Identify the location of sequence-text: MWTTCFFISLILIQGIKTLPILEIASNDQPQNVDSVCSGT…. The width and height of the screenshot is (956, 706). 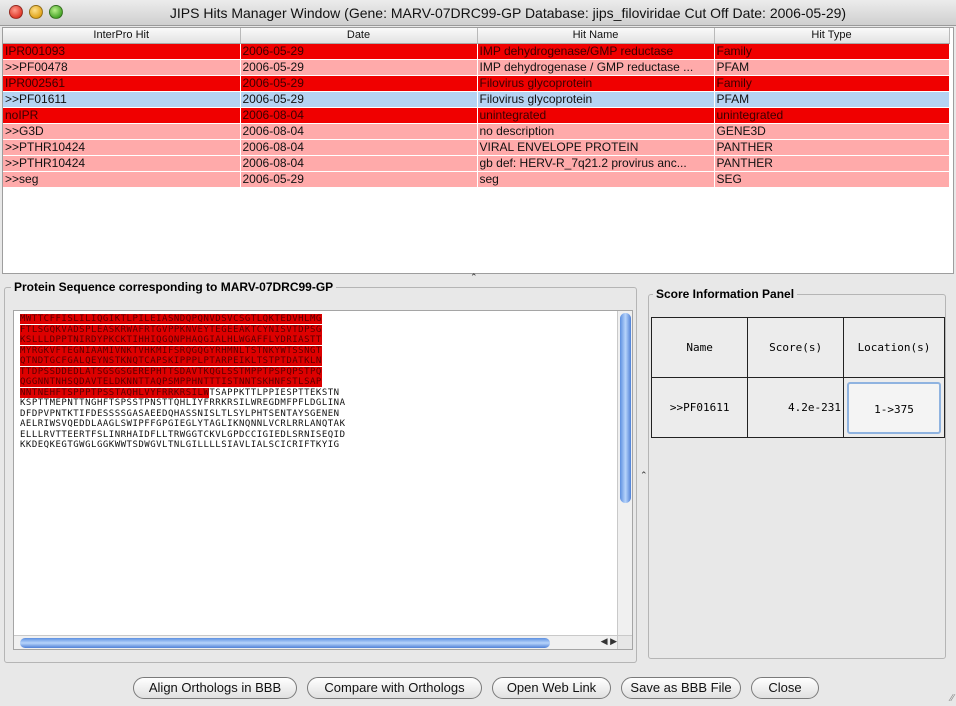
(183, 382).